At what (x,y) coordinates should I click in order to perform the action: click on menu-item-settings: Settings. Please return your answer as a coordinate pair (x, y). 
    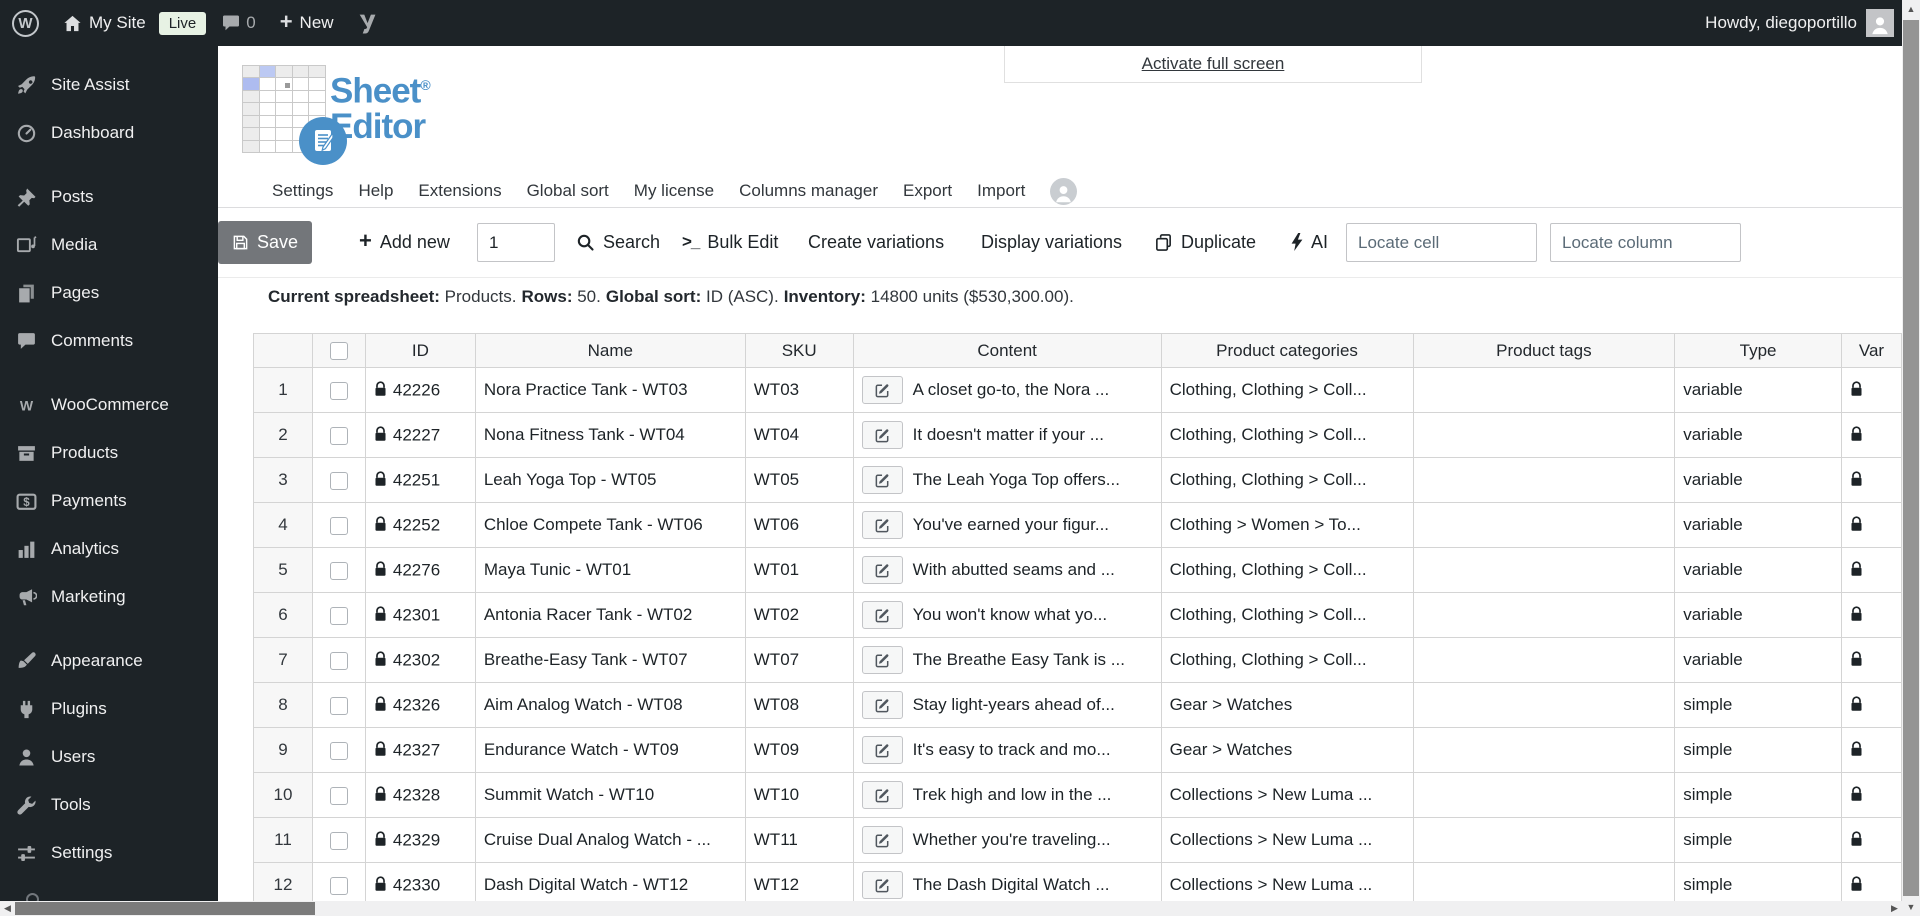
    Looking at the image, I should click on (302, 191).